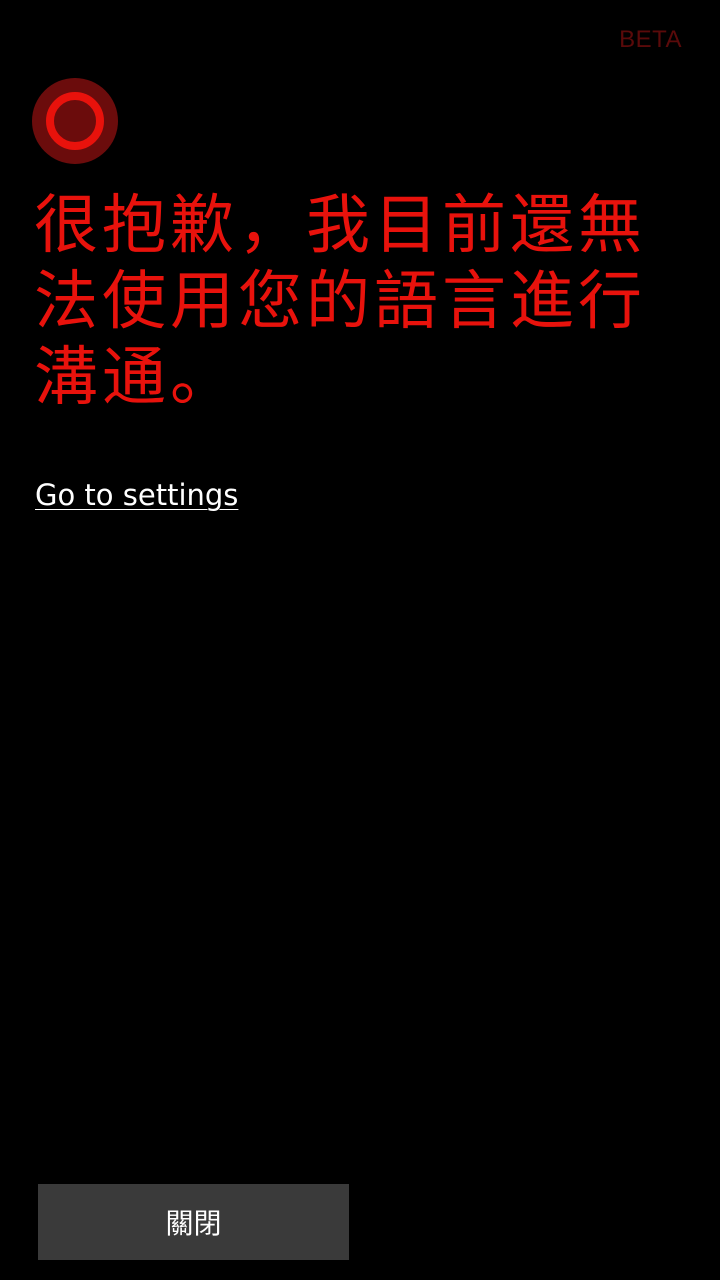 The height and width of the screenshot is (1280, 720). I want to click on cortana-logo-icon, so click(75, 121).